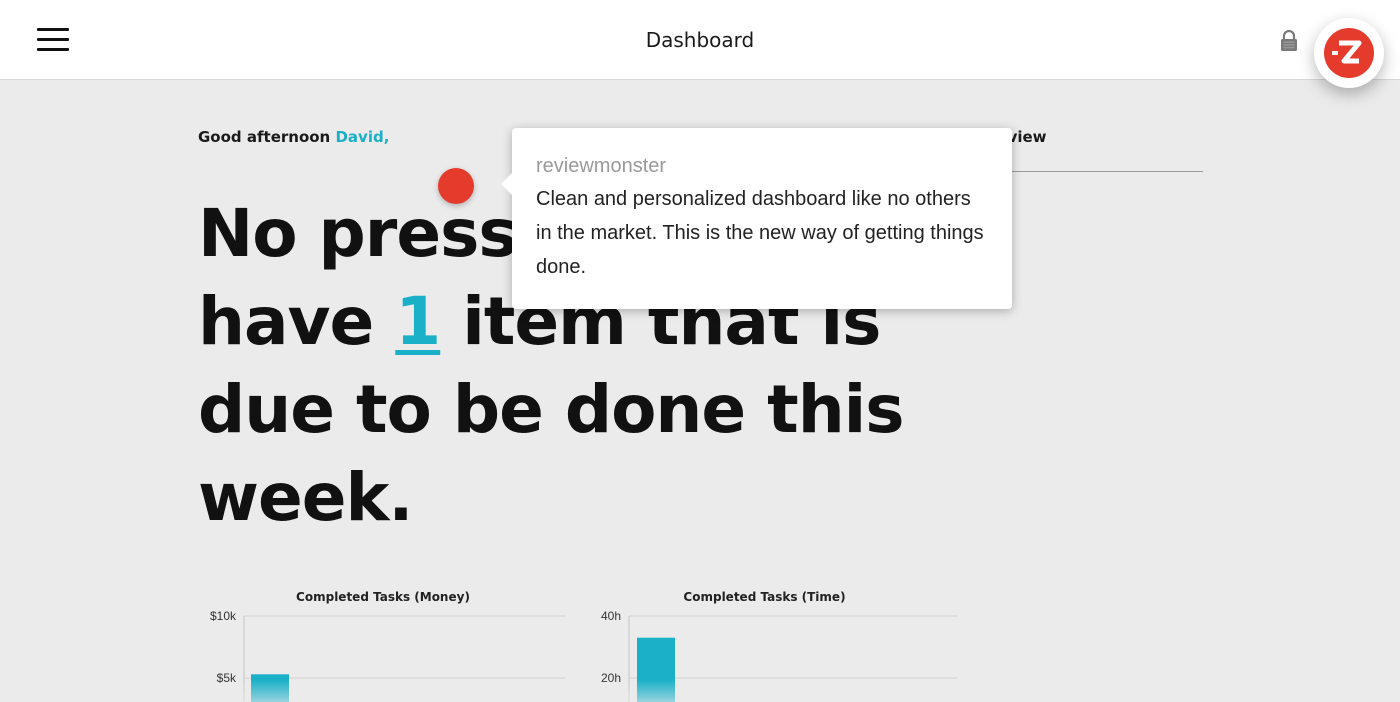 This screenshot has height=702, width=1400. Describe the element at coordinates (297, 321) in the screenshot. I see `headline-text: have` at that location.